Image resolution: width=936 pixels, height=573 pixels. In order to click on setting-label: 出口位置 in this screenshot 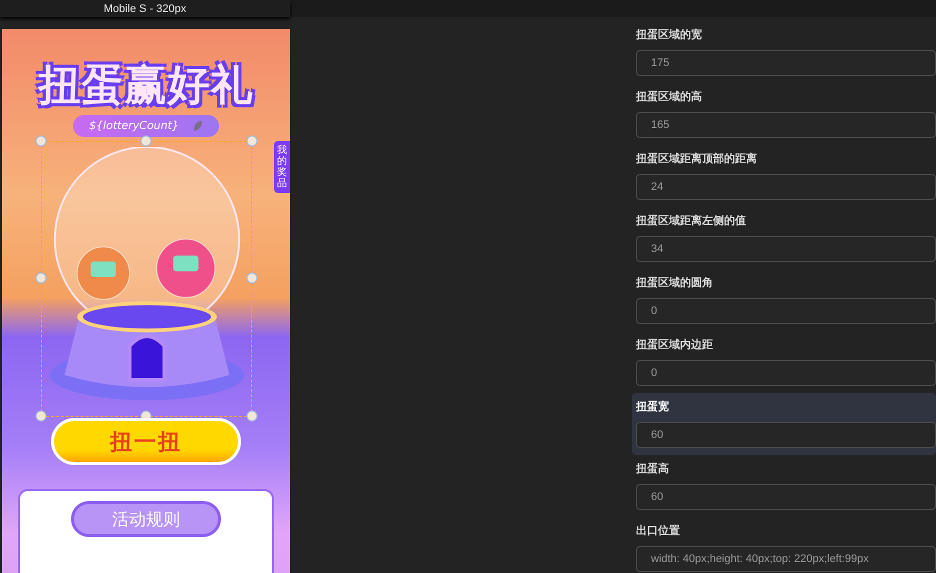, I will do `click(658, 531)`.